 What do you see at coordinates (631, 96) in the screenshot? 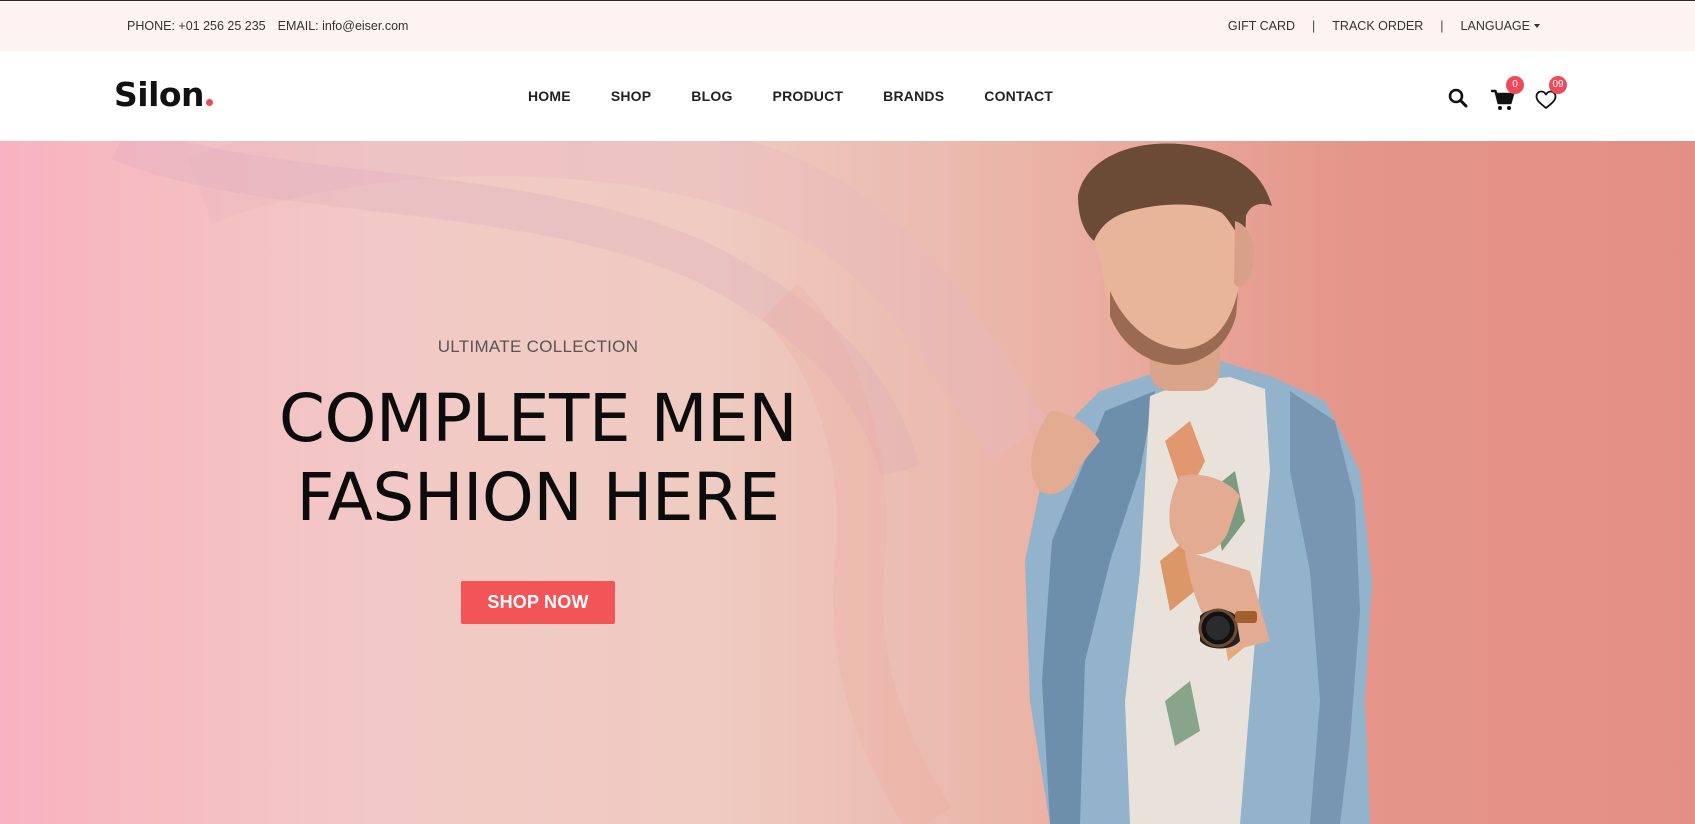
I see `nav-shop: SHOP` at bounding box center [631, 96].